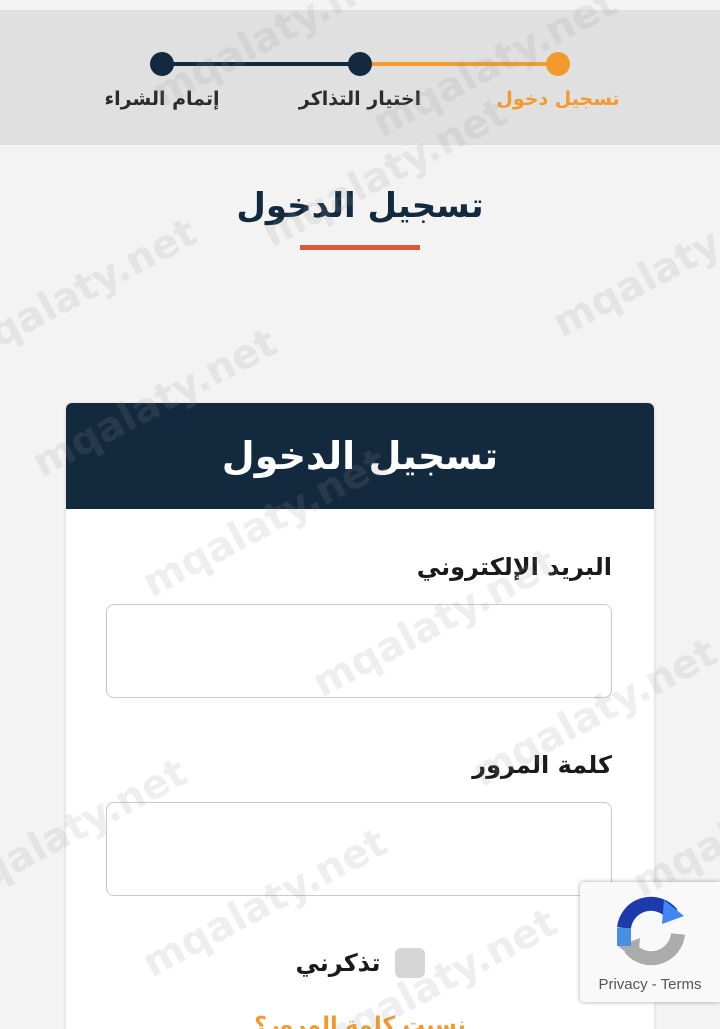  Describe the element at coordinates (360, 77) in the screenshot. I see `checkout-stepper: تسجيل دخول اختيار التذاكر إتمام الشراء` at that location.